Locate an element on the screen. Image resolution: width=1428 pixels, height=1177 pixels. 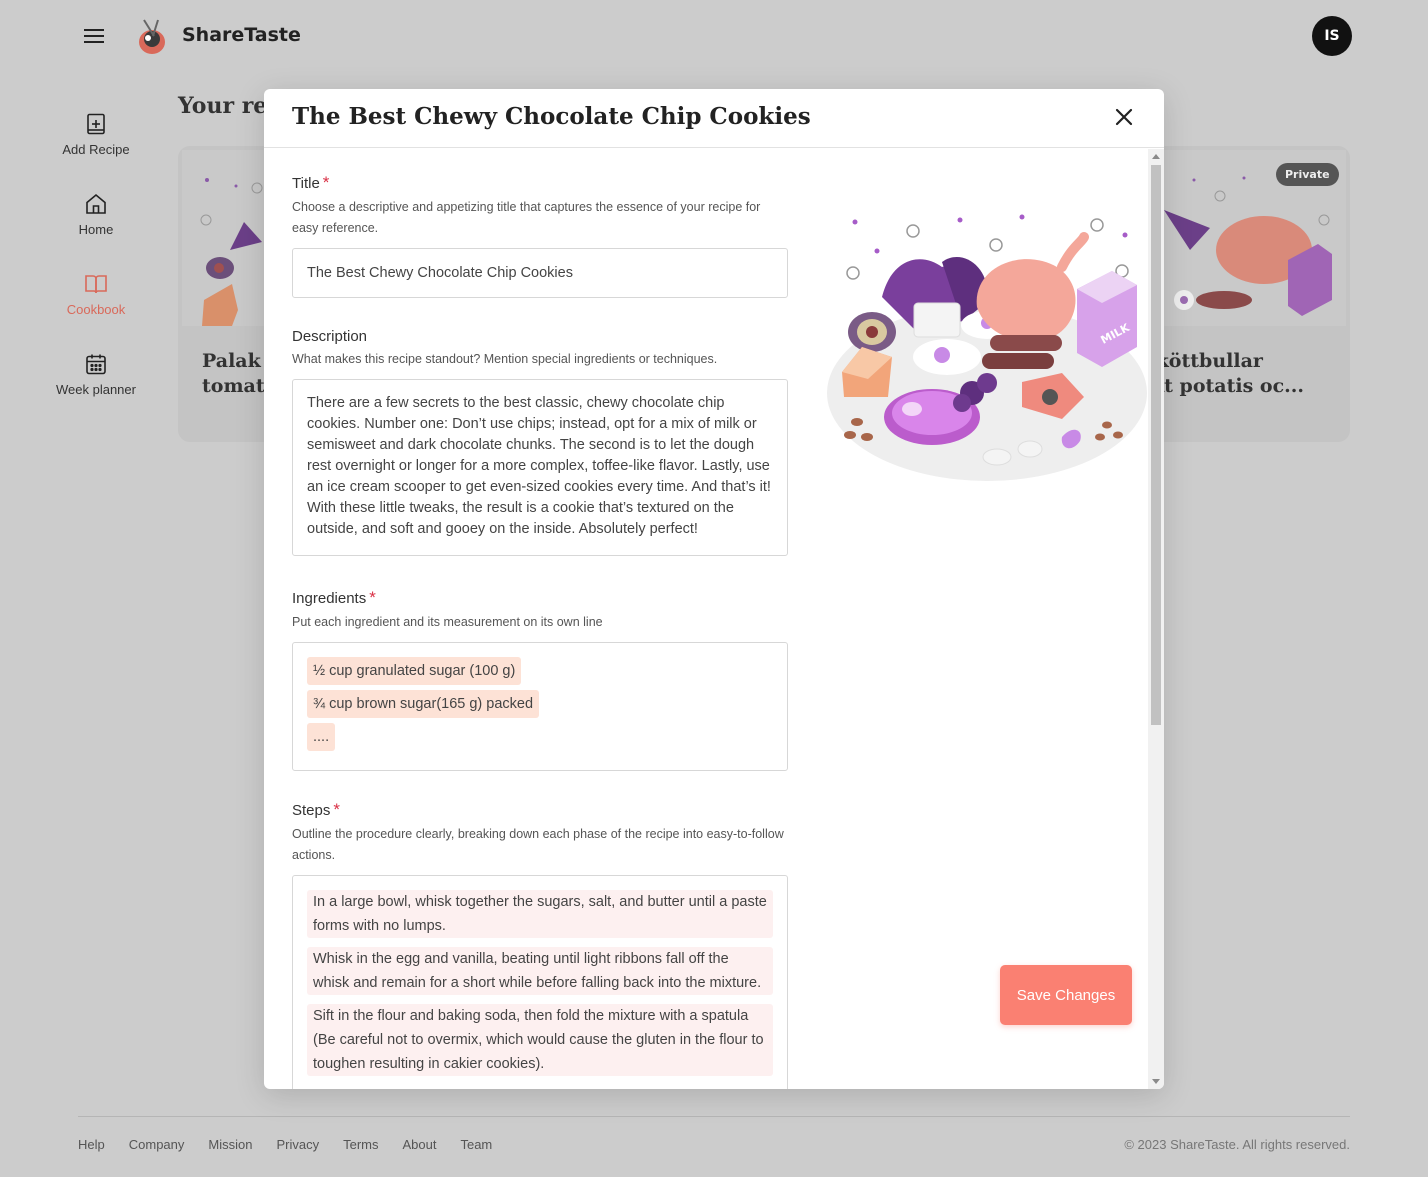
sidebar-item-home: Home is located at coordinates (96, 220).